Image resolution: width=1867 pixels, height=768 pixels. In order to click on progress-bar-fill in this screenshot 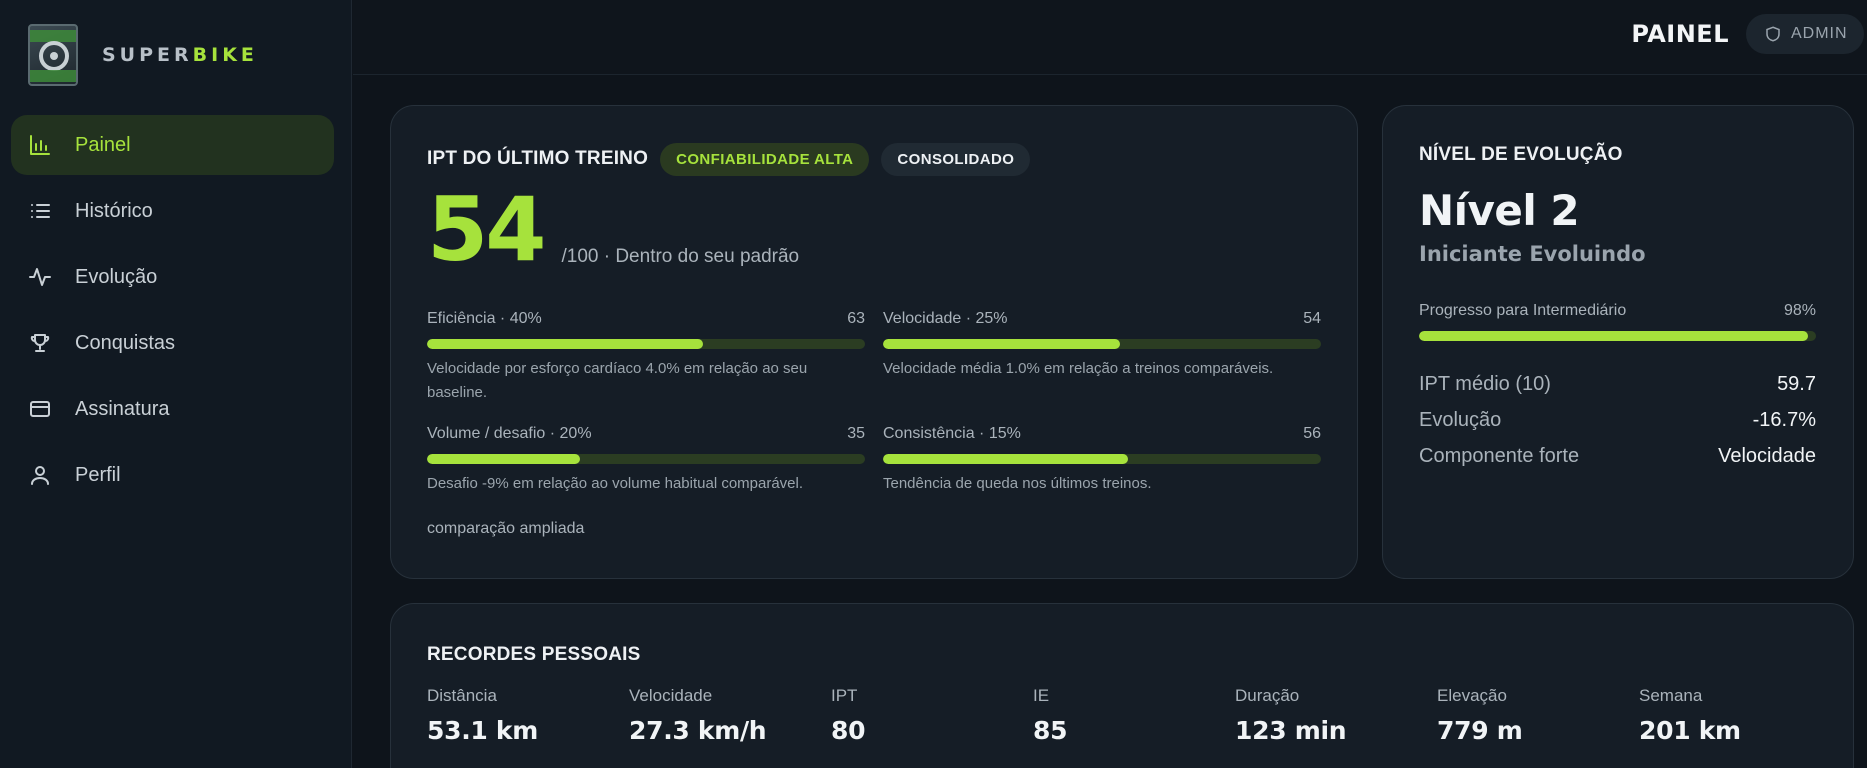, I will do `click(1614, 336)`.